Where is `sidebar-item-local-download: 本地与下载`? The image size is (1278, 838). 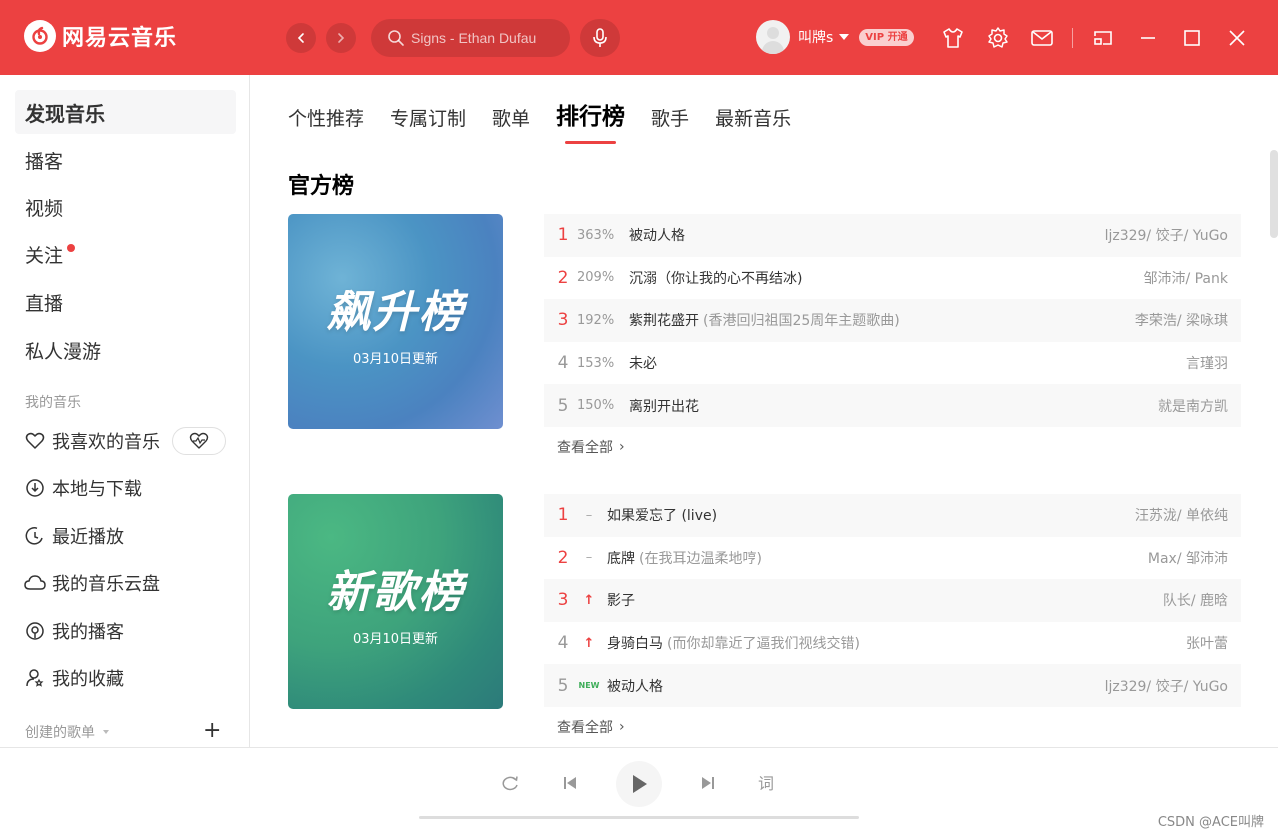 sidebar-item-local-download: 本地与下载 is located at coordinates (129, 488).